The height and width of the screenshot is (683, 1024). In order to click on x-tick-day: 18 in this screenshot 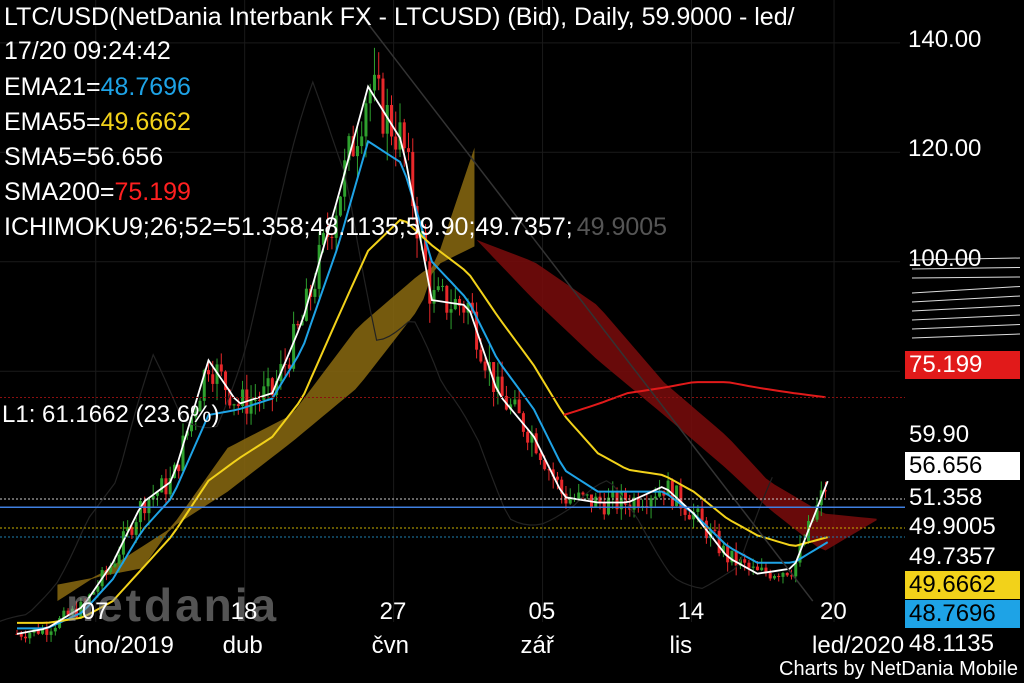, I will do `click(244, 611)`.